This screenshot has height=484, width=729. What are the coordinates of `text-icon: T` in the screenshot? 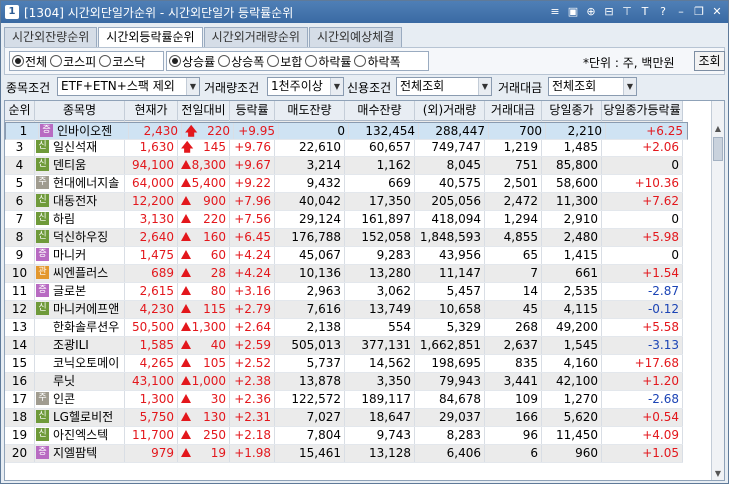 It's located at (645, 12).